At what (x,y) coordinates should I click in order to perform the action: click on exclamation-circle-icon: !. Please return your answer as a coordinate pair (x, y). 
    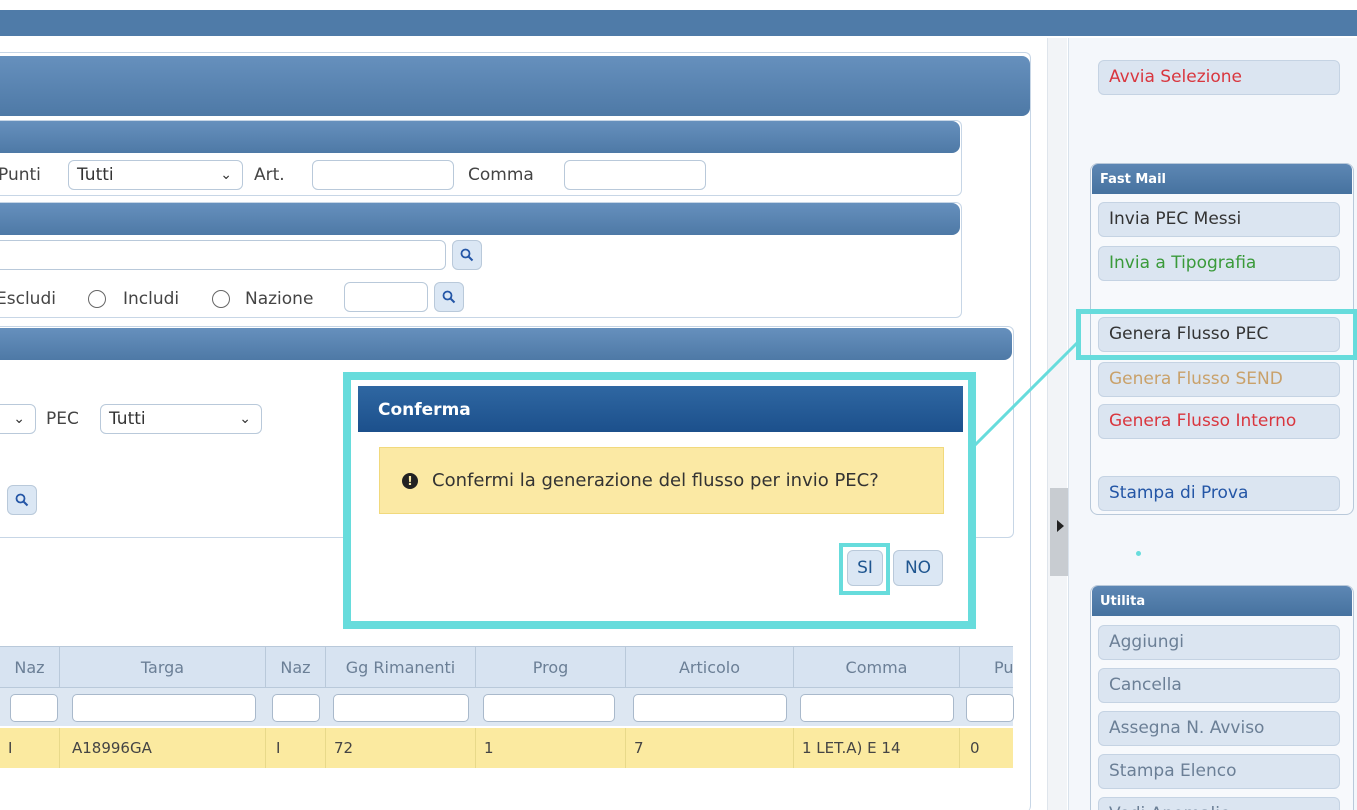
    Looking at the image, I should click on (410, 480).